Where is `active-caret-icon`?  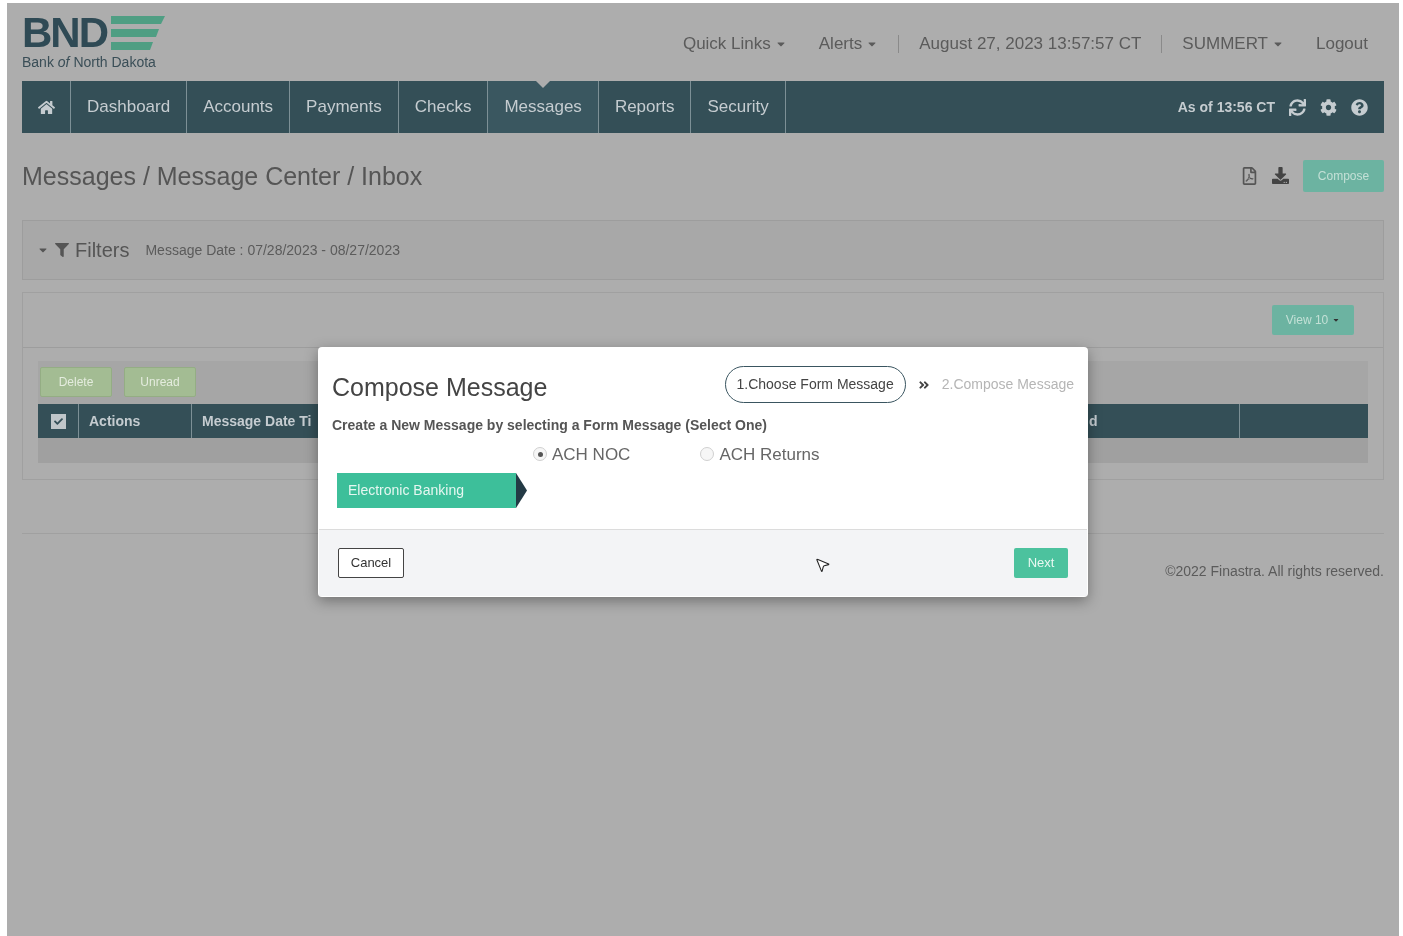
active-caret-icon is located at coordinates (543, 84).